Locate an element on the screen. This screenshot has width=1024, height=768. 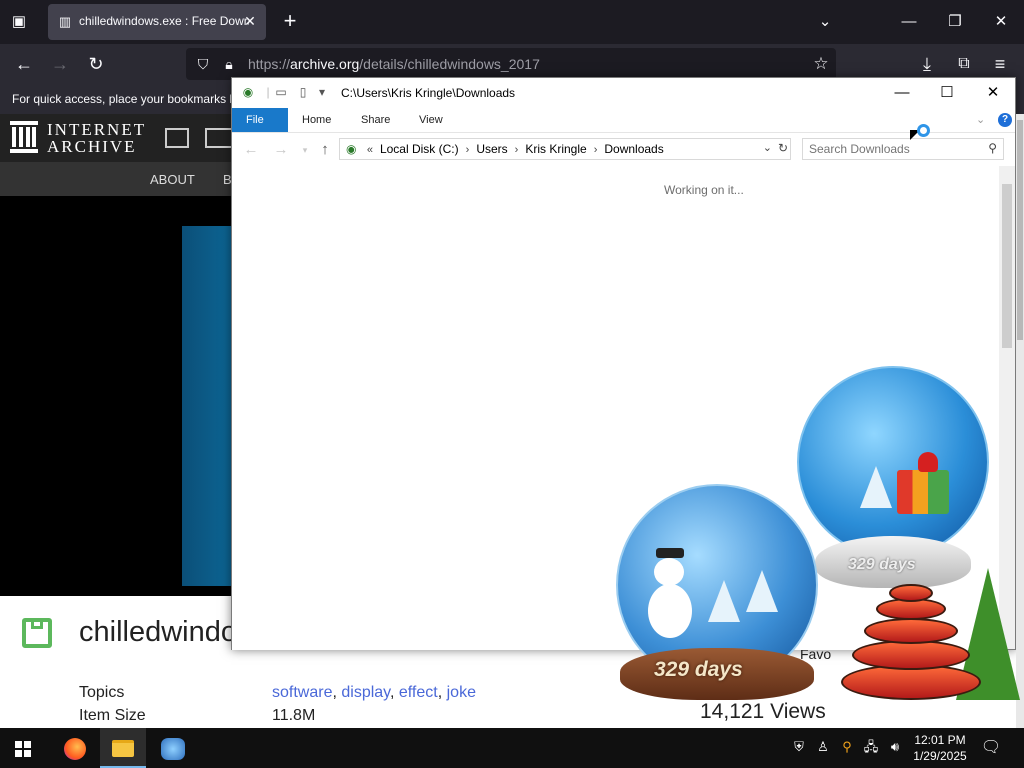
ribbon-tab-home: Home is located at coordinates (316, 120).